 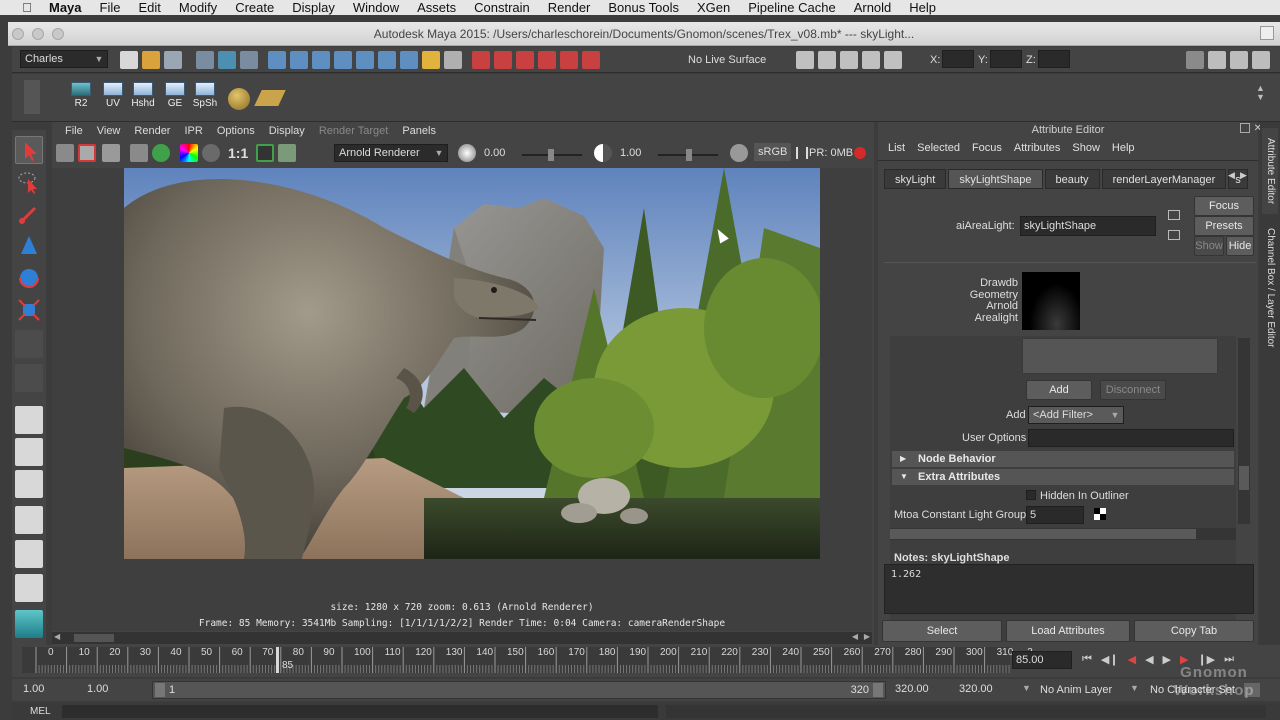 I want to click on empty-tool-slot, so click(x=29, y=378).